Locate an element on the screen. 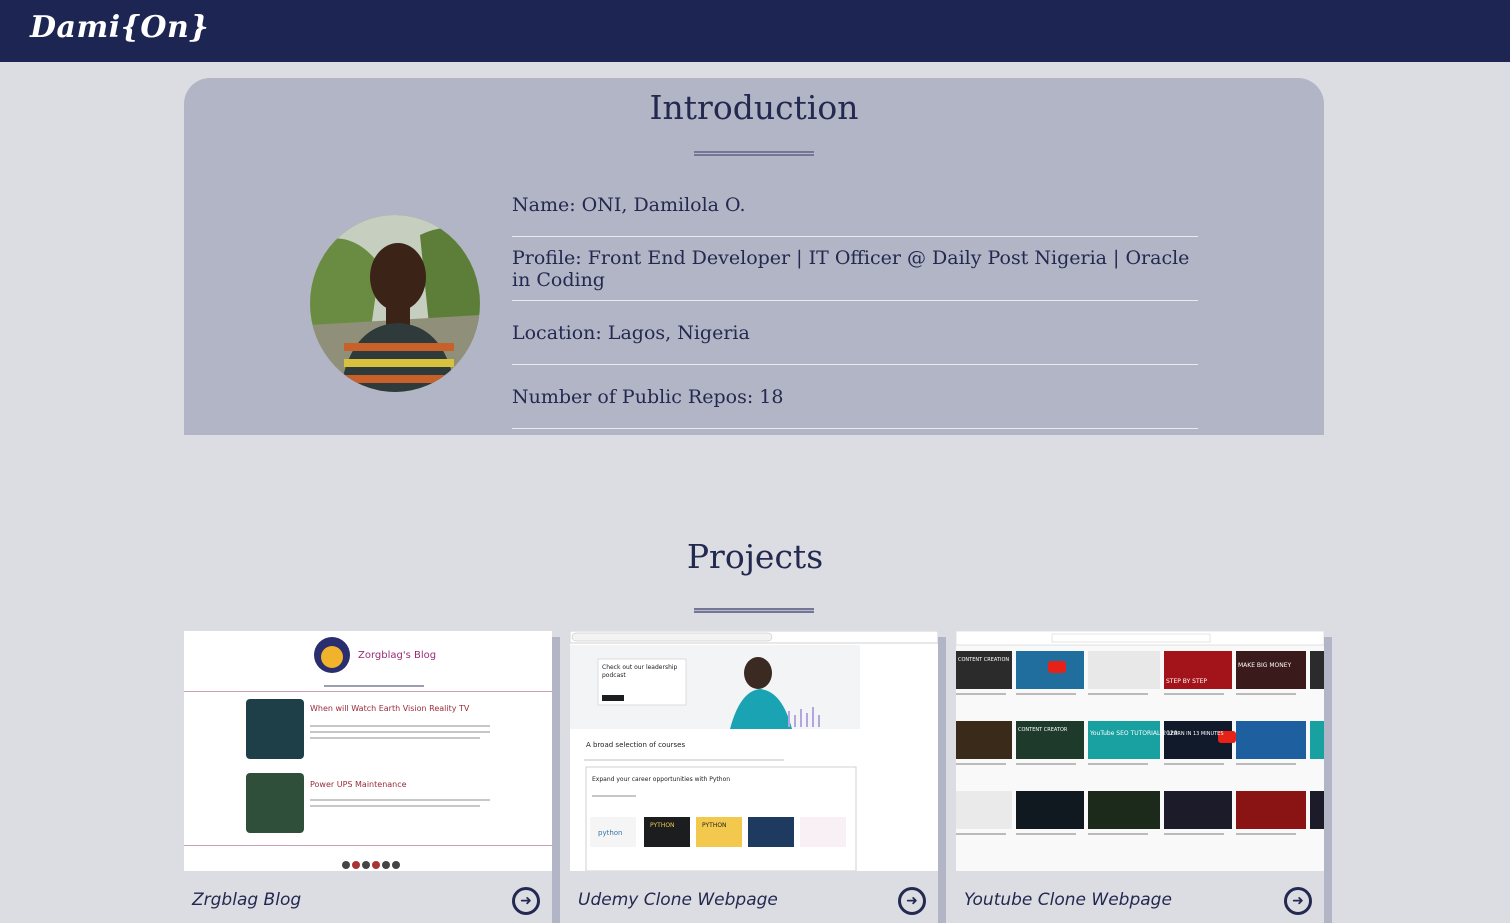 The height and width of the screenshot is (923, 1510). profile-avatar is located at coordinates (395, 303).